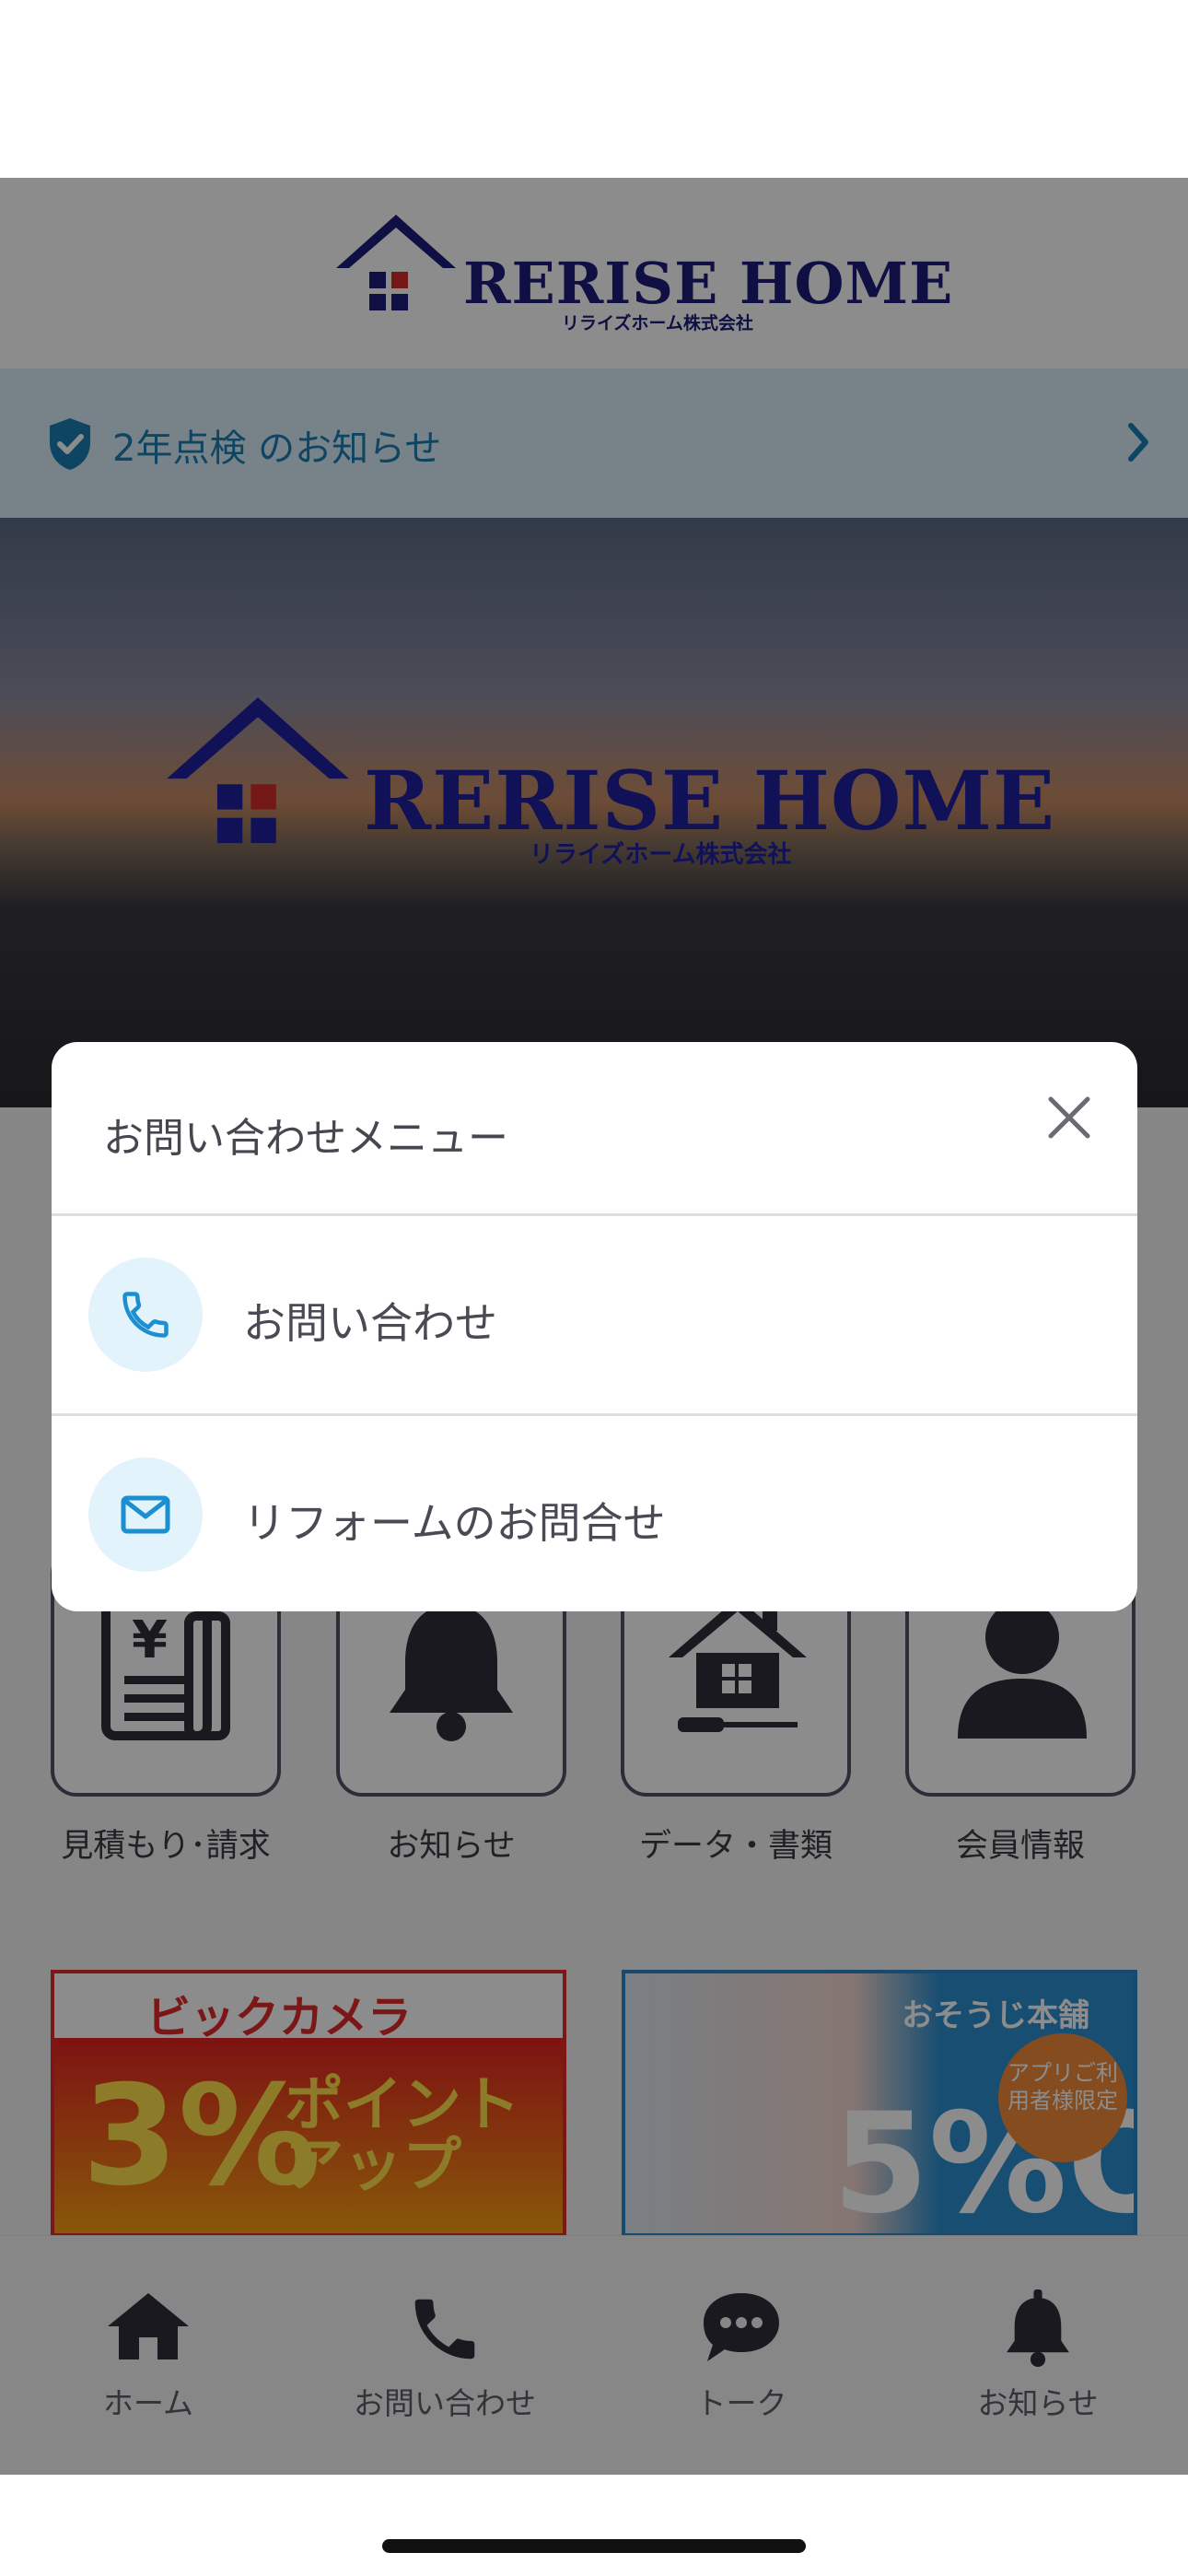  I want to click on close-icon, so click(1069, 1117).